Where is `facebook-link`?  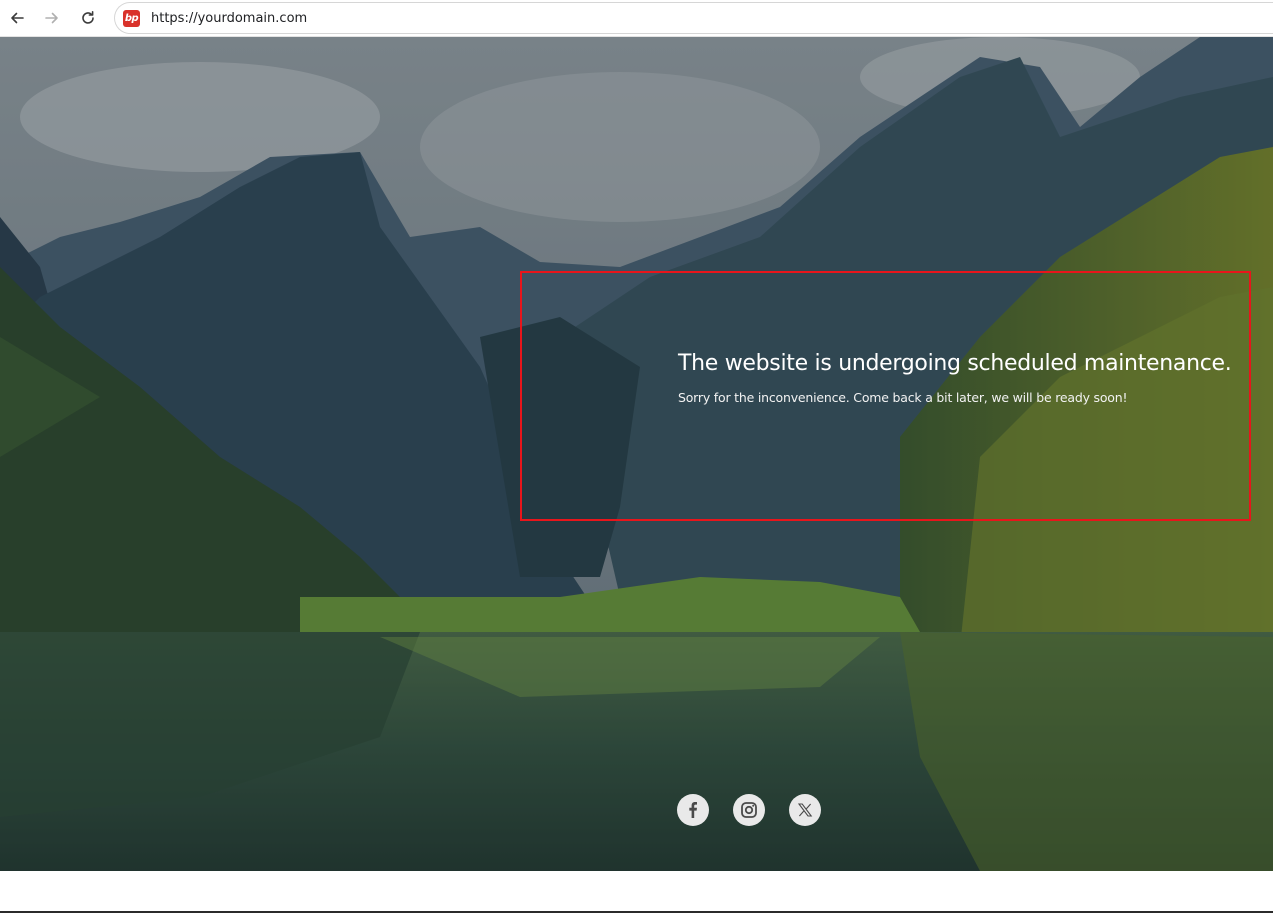 facebook-link is located at coordinates (693, 810).